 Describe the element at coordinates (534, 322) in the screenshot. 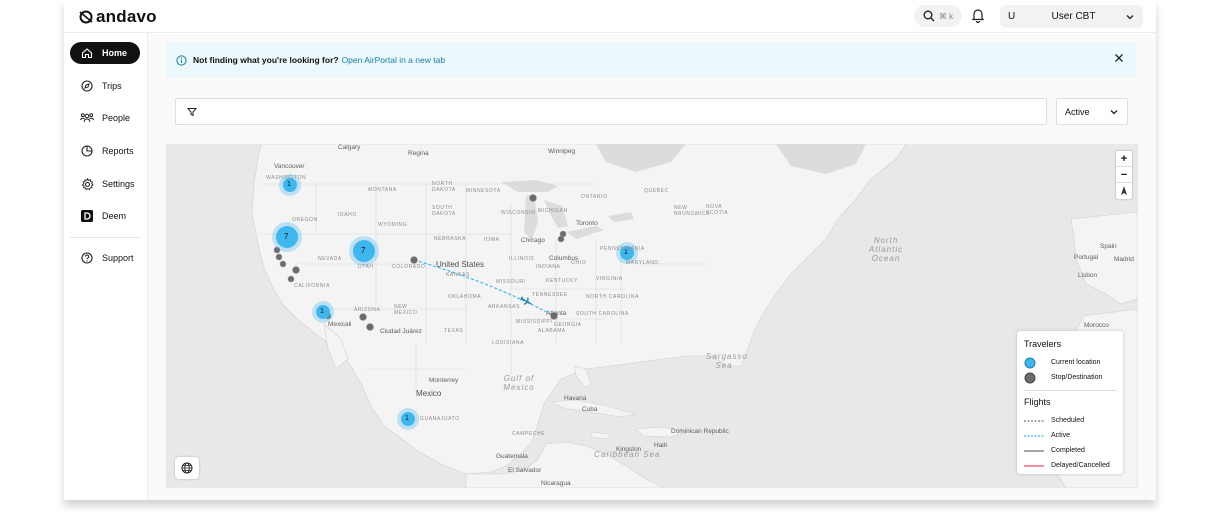

I see `map-label-state: MISSISSIPPI` at that location.